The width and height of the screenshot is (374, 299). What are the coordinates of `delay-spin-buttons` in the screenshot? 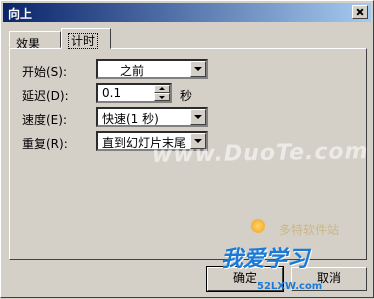 It's located at (162, 93).